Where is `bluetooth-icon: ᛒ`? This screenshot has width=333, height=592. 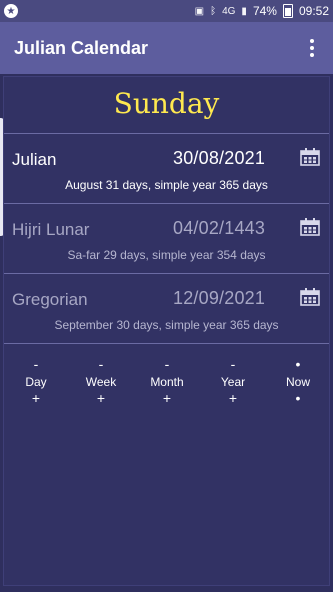
bluetooth-icon: ᛒ is located at coordinates (213, 11).